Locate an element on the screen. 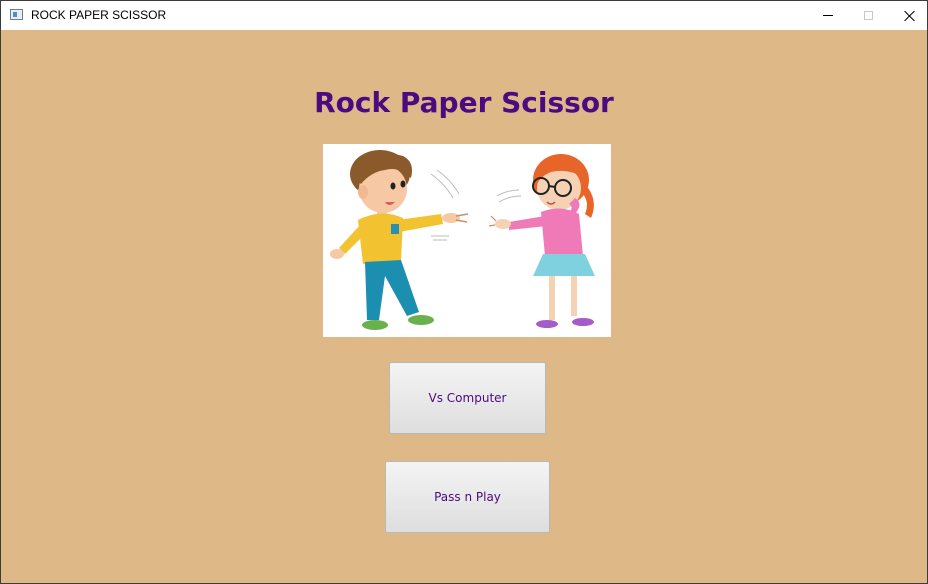 The image size is (928, 584). vs-computer-button: Vs Computer is located at coordinates (467, 398).